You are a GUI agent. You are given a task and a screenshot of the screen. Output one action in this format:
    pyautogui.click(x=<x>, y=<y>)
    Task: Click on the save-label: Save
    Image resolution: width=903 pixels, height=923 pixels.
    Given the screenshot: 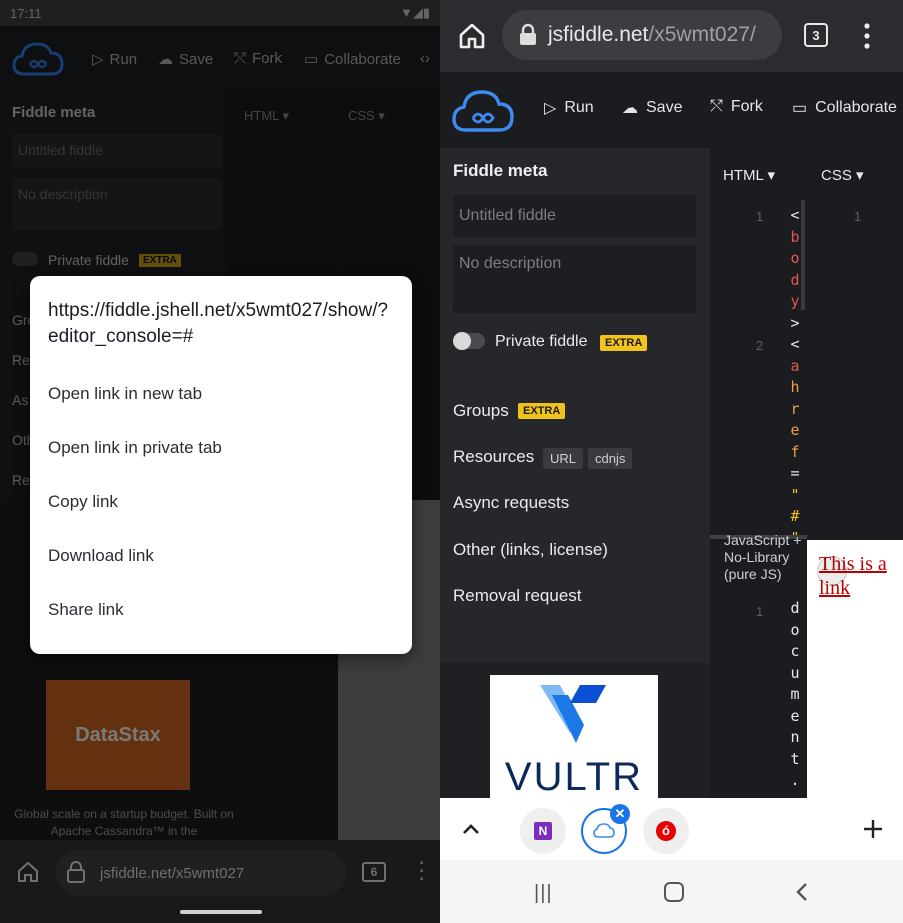 What is the action you would take?
    pyautogui.click(x=664, y=107)
    